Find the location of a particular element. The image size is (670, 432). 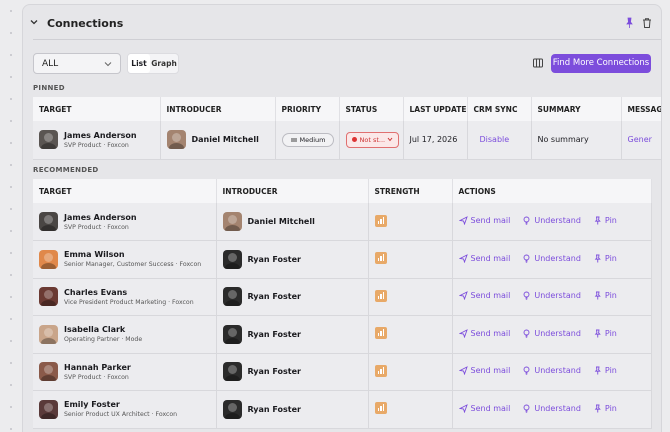

introducer-cell: Ryan Foster is located at coordinates (292, 297).